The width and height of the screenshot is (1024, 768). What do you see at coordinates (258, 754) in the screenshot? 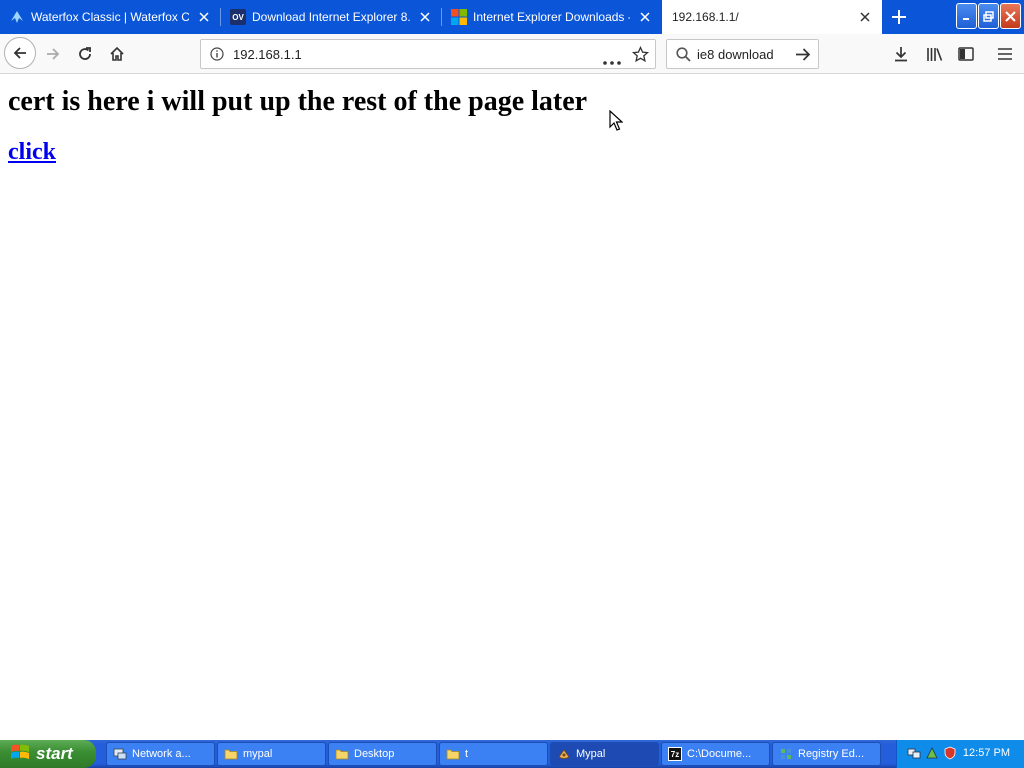
I see `taskbar-item-label: mypal` at bounding box center [258, 754].